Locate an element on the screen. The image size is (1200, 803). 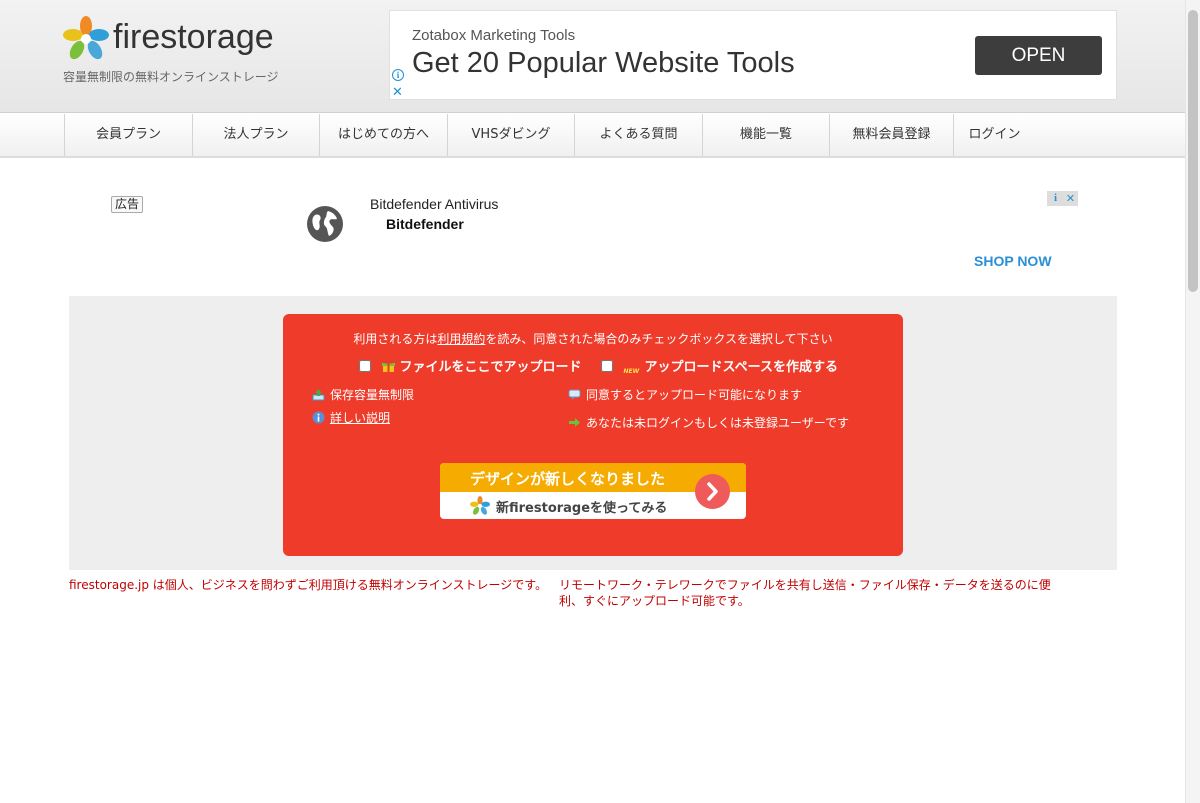
banner-bottom-text: 新firestorageを使ってみる is located at coordinates (582, 508).